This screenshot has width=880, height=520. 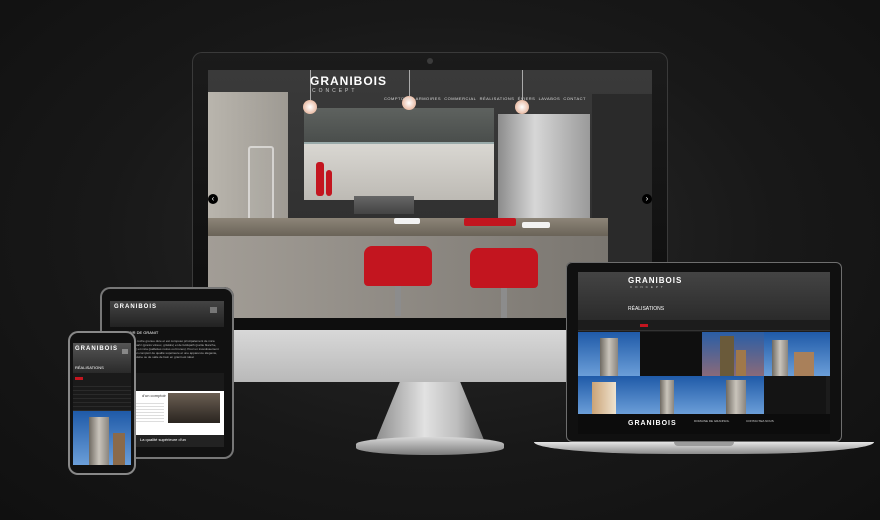 I want to click on red-vase-small, so click(x=329, y=183).